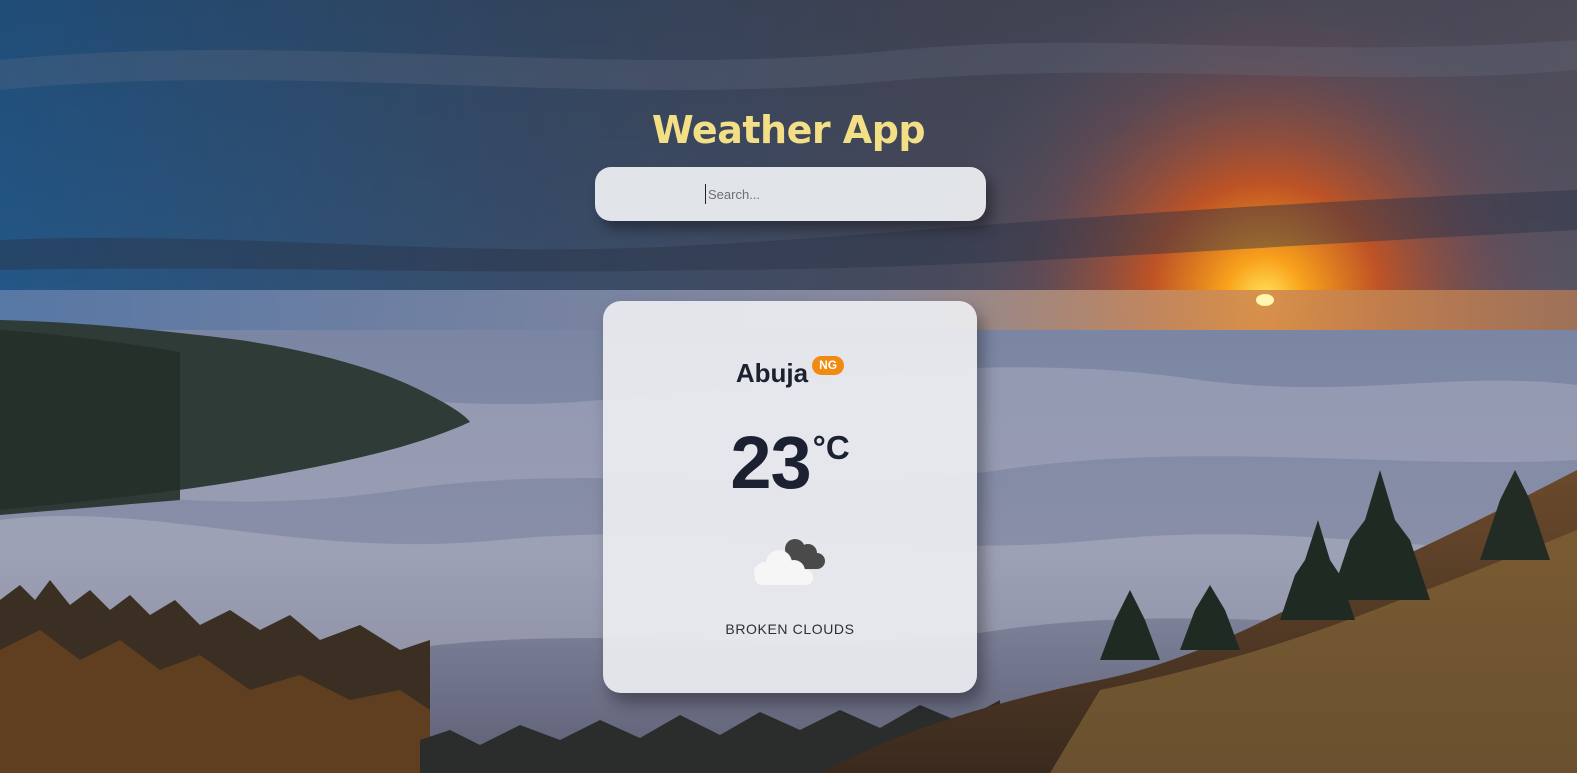  What do you see at coordinates (831, 194) in the screenshot?
I see `search-input` at bounding box center [831, 194].